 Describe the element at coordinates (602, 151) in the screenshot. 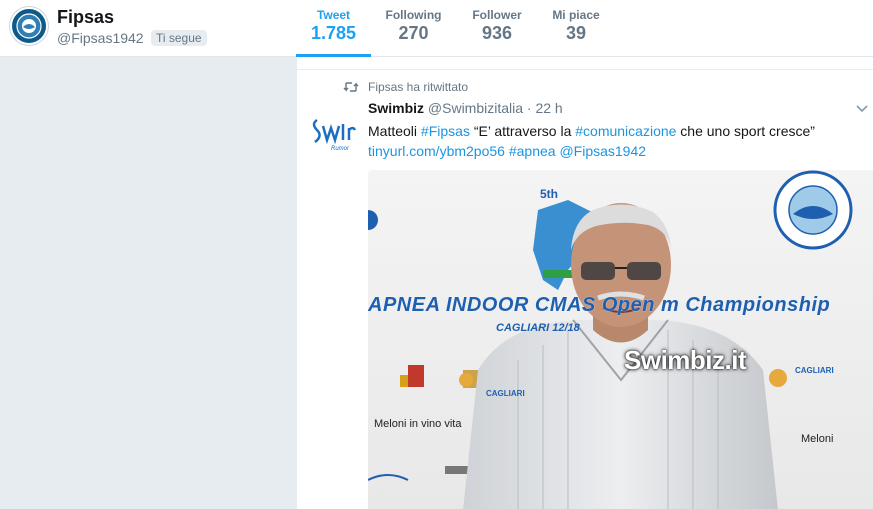

I see `mention-link: @Fipsas1942` at that location.